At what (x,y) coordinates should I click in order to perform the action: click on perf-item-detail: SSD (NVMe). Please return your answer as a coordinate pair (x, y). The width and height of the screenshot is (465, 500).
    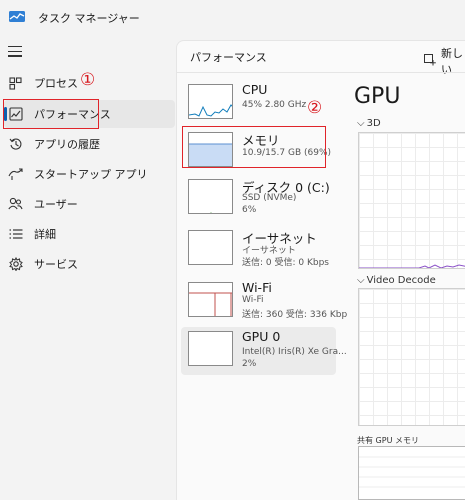
    Looking at the image, I should click on (269, 198).